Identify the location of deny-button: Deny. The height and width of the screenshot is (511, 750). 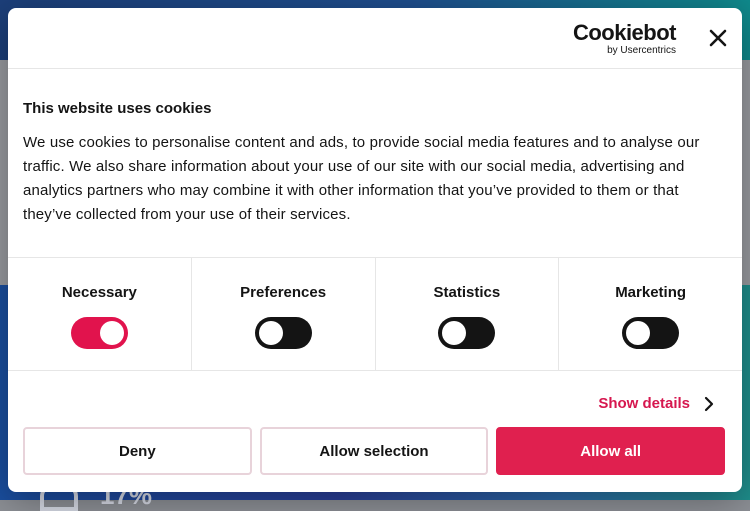
(137, 451).